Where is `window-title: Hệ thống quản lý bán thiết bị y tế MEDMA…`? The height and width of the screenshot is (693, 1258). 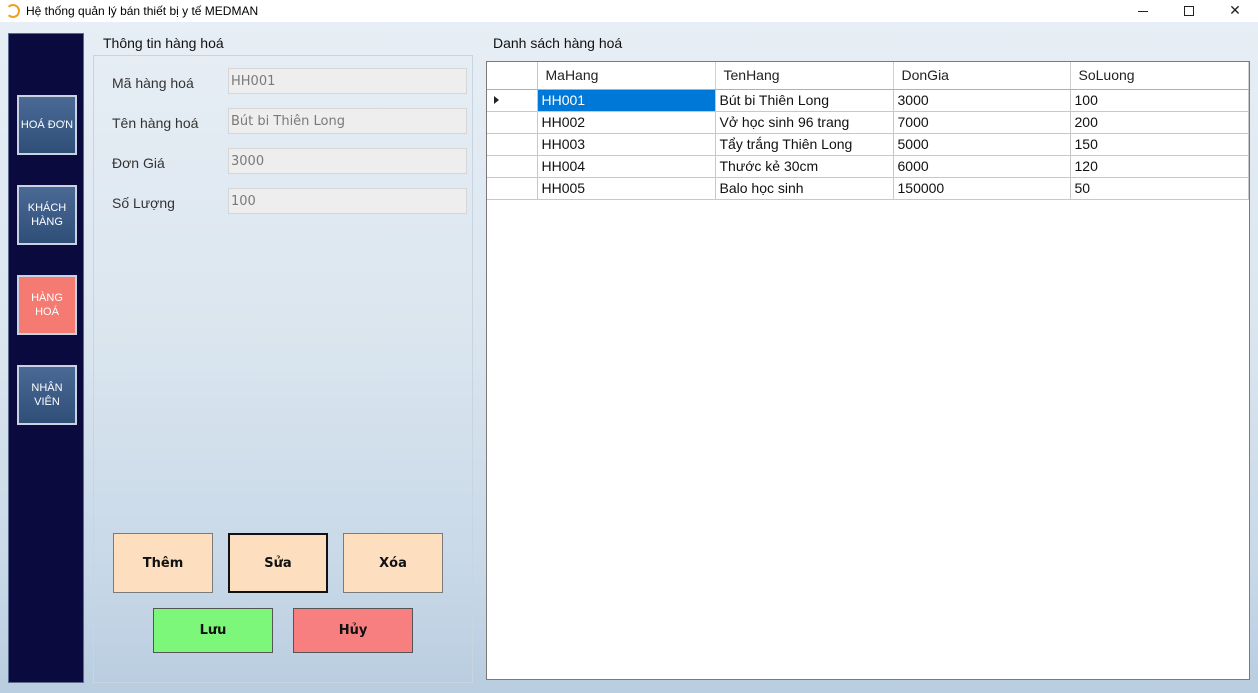 window-title: Hệ thống quản lý bán thiết bị y tế MEDMA… is located at coordinates (142, 11).